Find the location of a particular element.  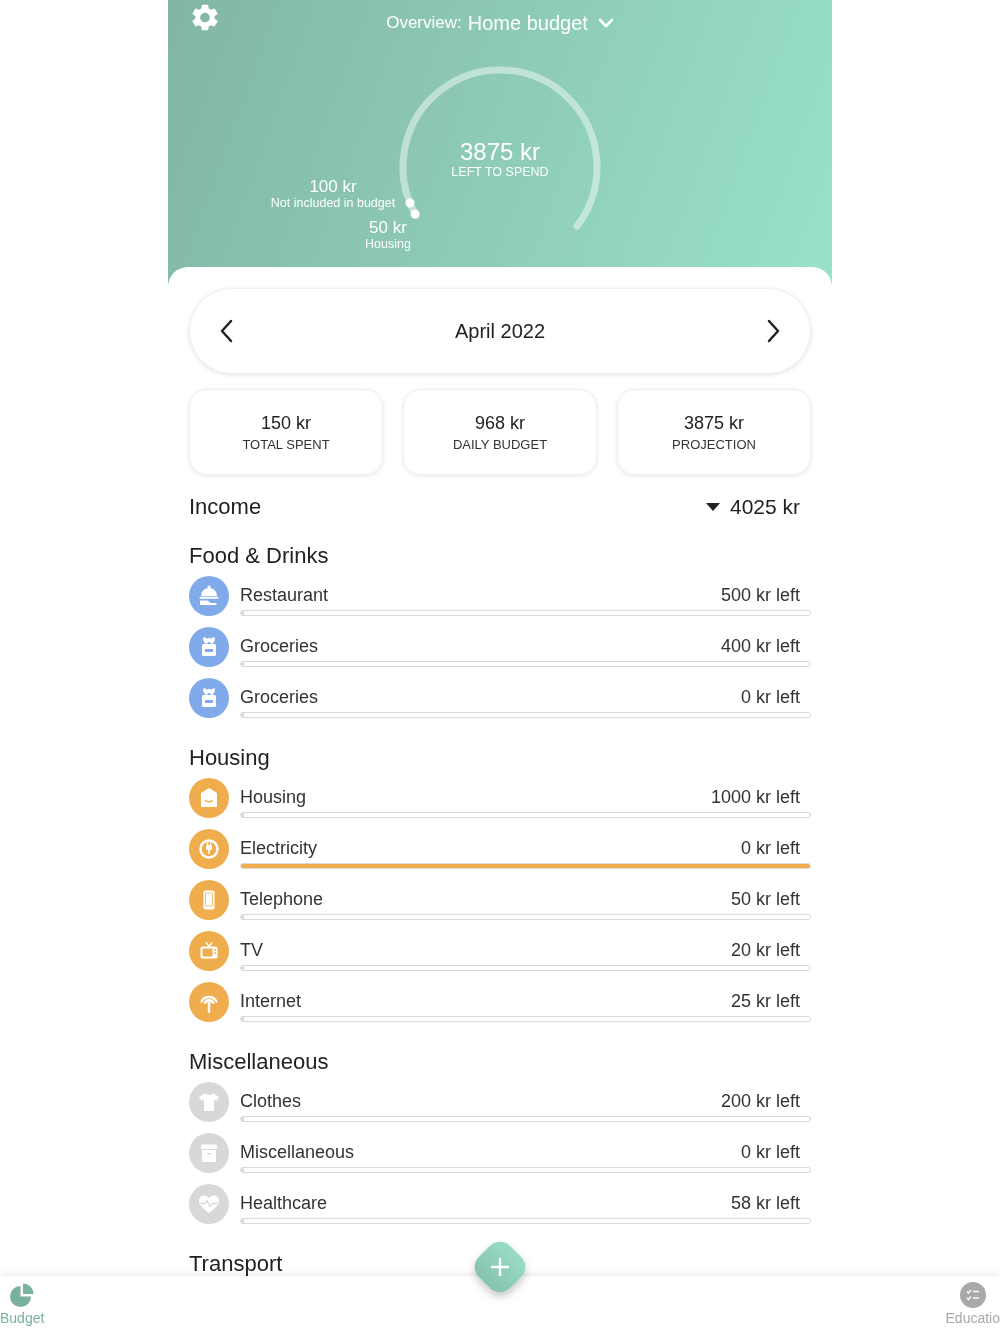

section-title: Housing is located at coordinates (229, 758).